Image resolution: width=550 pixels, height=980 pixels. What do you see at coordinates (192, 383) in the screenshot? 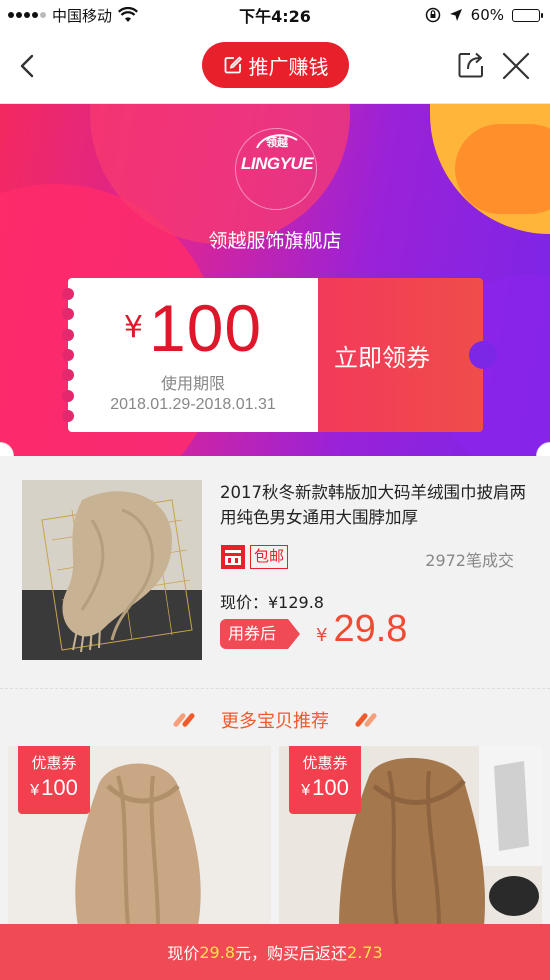
I see `validity-label: 使用期限` at bounding box center [192, 383].